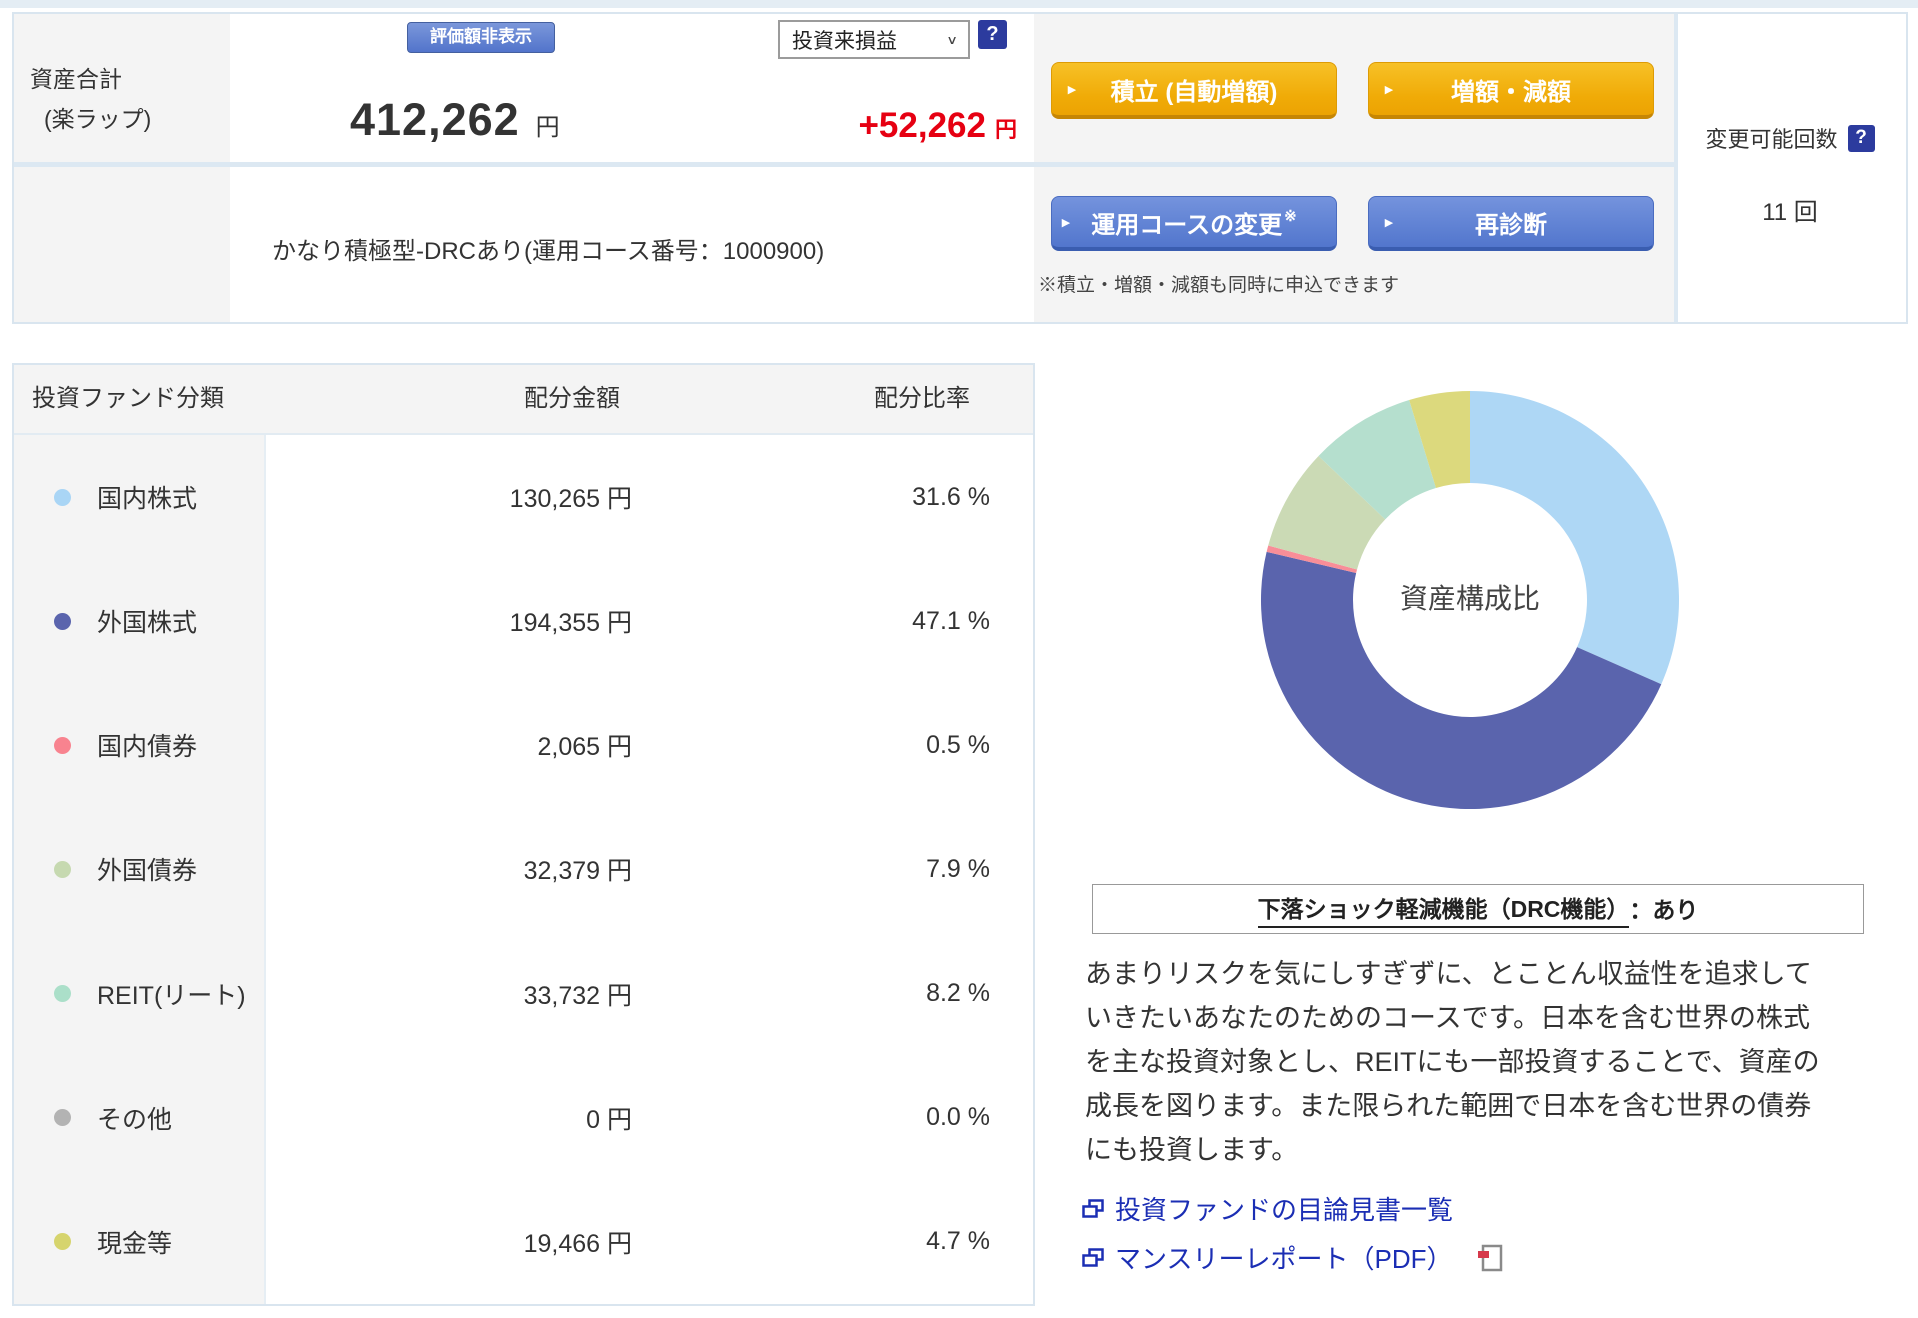 The width and height of the screenshot is (1918, 1318). I want to click on panel-row-divider, so click(844, 164).